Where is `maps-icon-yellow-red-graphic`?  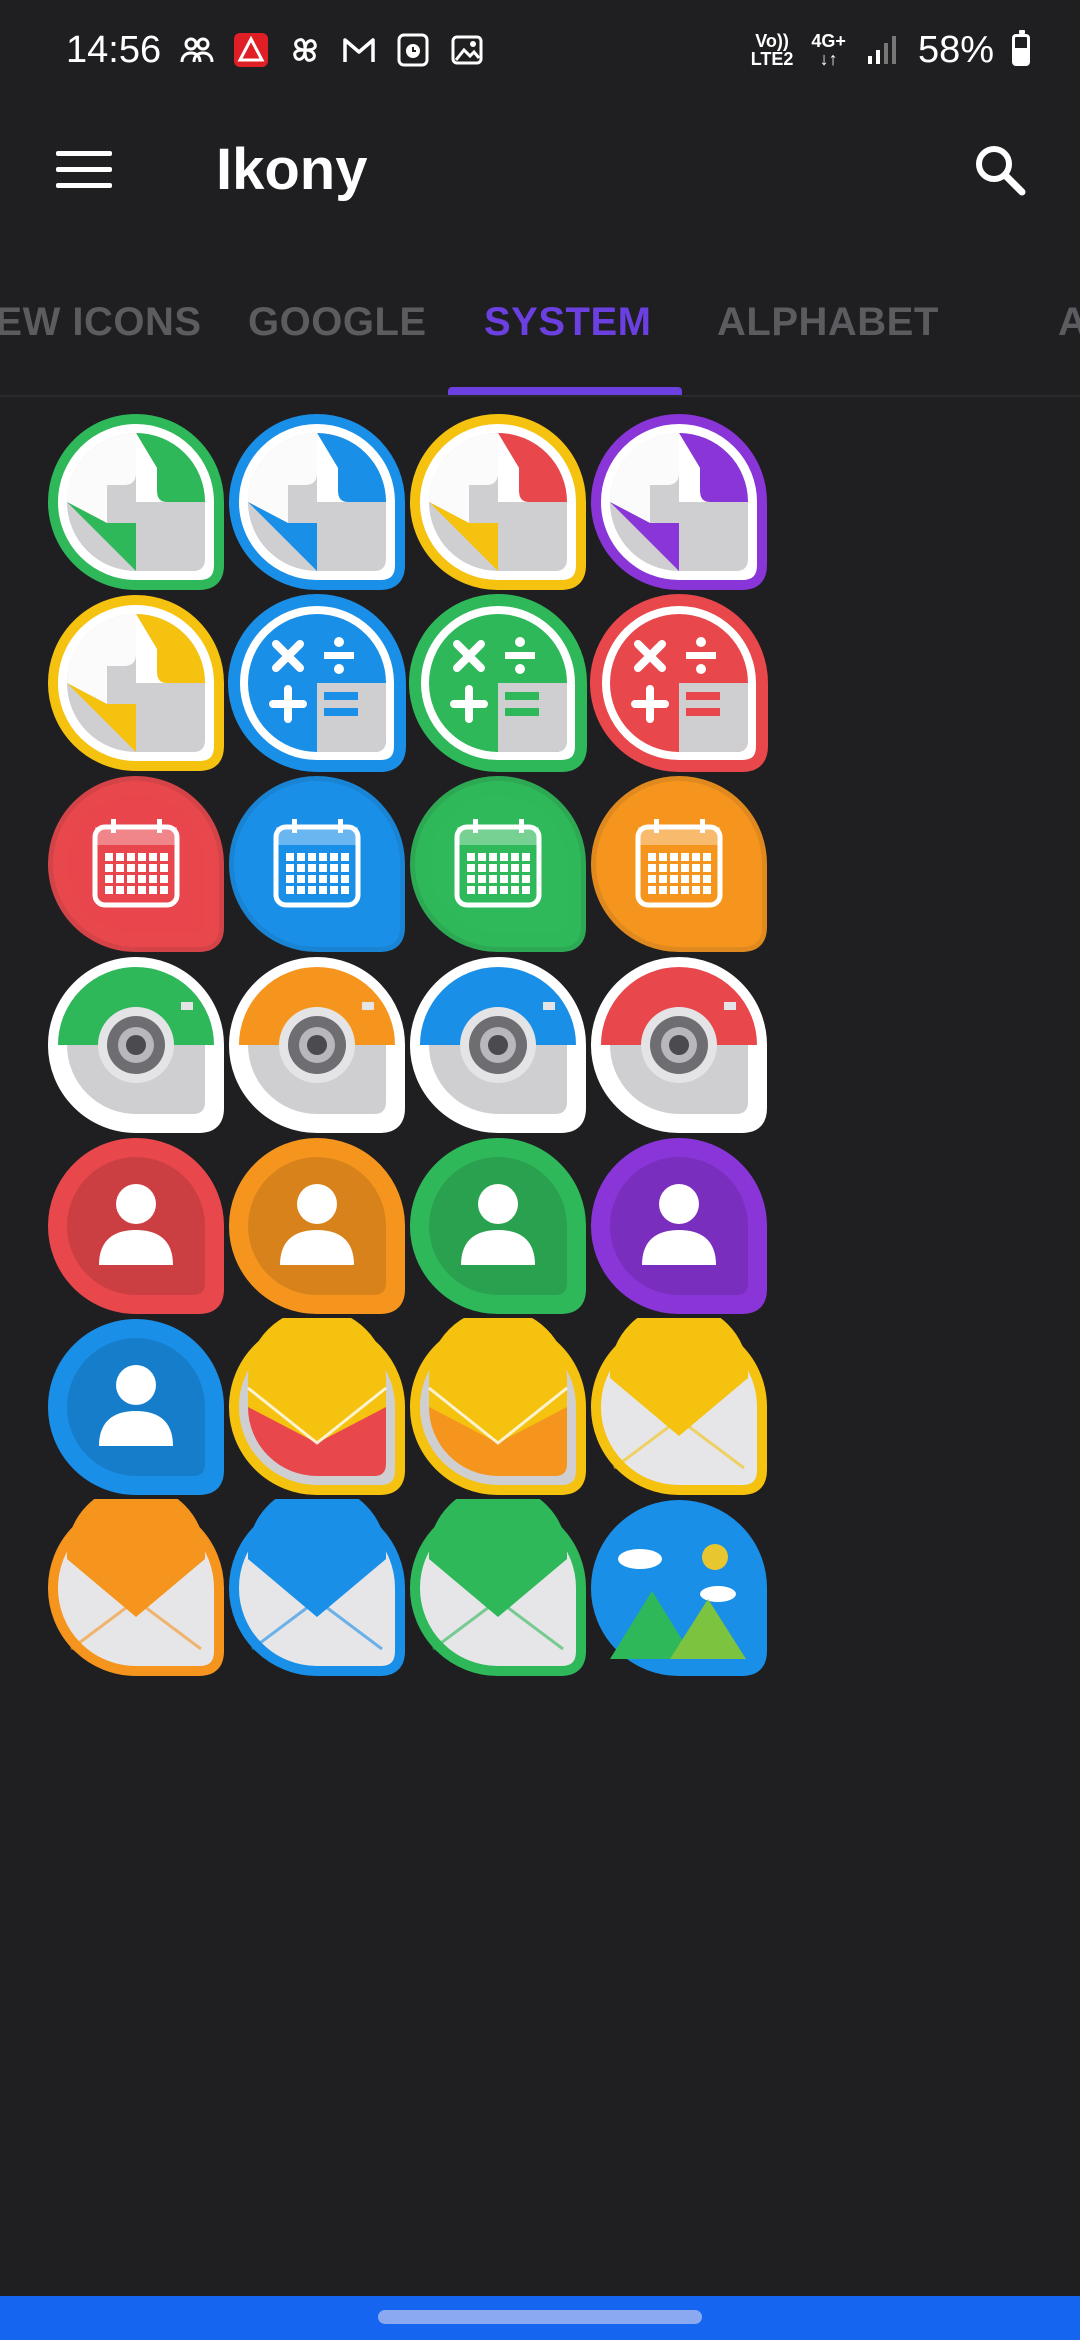
maps-icon-yellow-red-graphic is located at coordinates (498, 501).